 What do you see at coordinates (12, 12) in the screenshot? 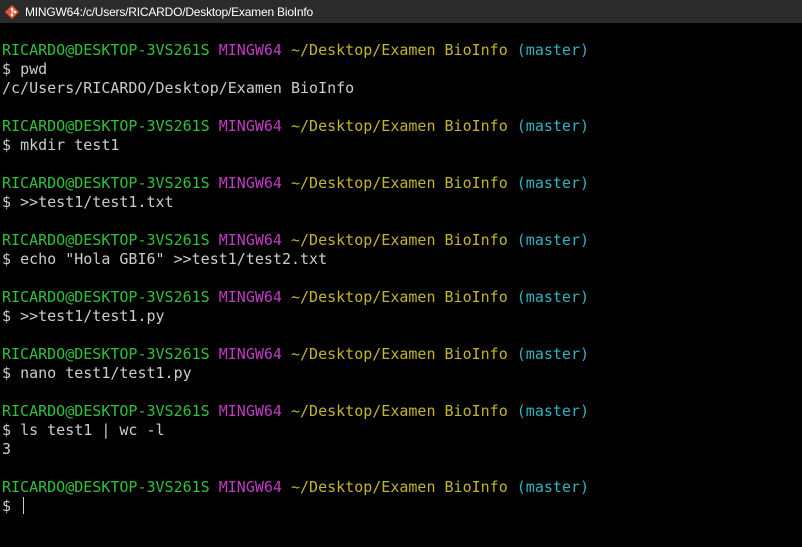
I see `git-bash-icon` at bounding box center [12, 12].